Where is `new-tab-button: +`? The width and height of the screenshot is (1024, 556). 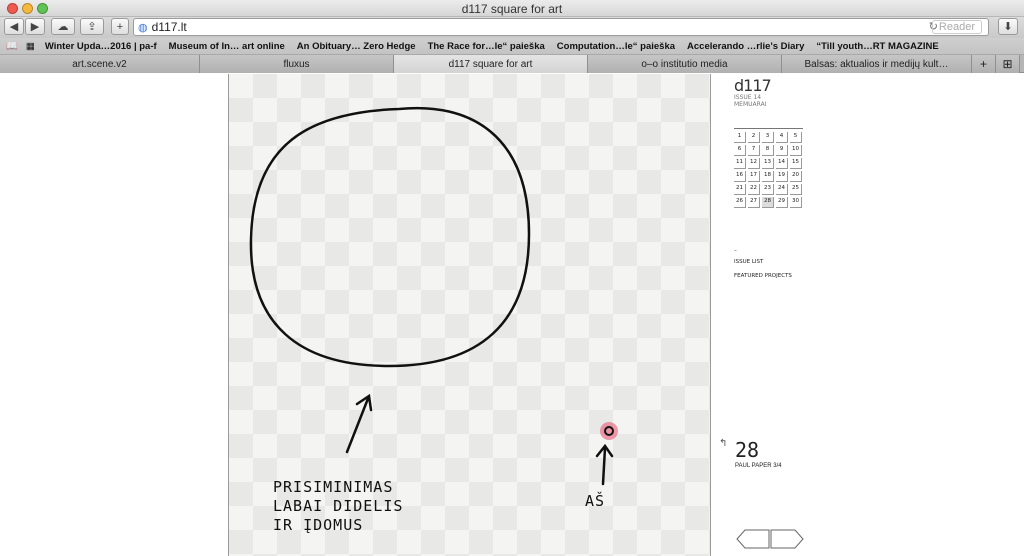
new-tab-button: + is located at coordinates (984, 64).